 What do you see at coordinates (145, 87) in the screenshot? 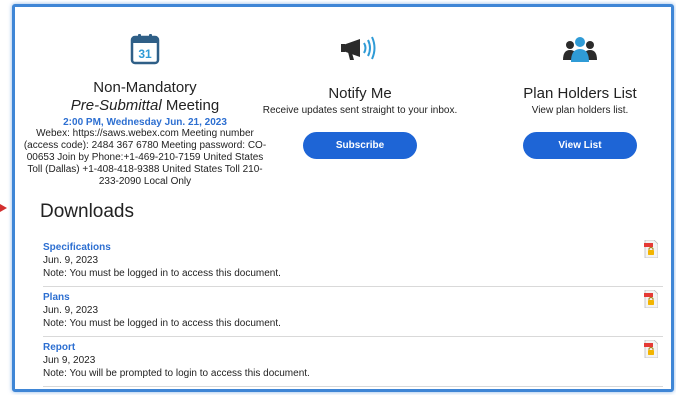
I see `meeting-title: Non-Mandatory` at bounding box center [145, 87].